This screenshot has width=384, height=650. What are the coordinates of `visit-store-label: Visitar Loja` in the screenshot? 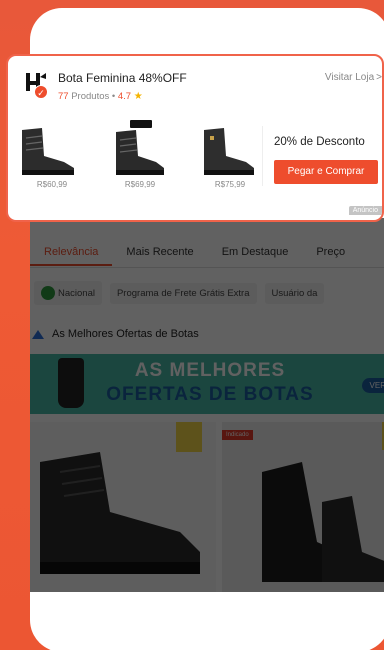 It's located at (349, 77).